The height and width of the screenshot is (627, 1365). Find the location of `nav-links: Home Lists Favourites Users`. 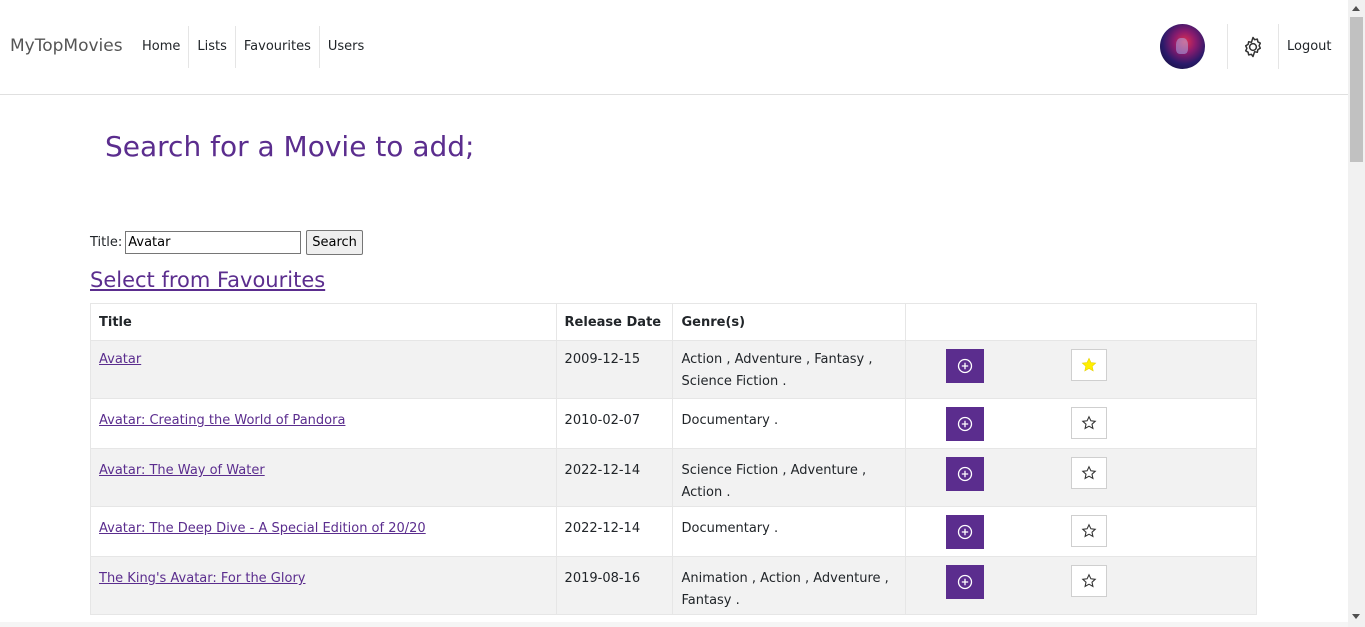

nav-links: Home Lists Favourites Users is located at coordinates (253, 47).